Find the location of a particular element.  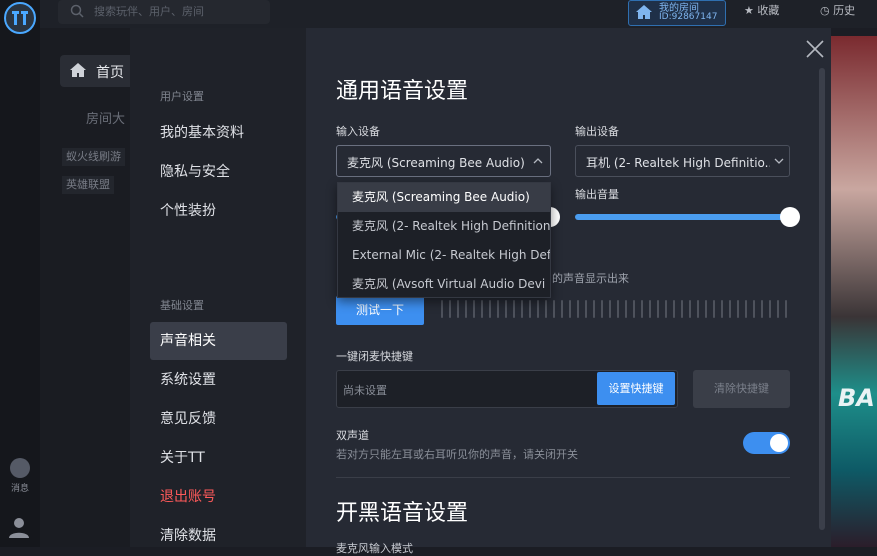

favorites-label: 收藏 is located at coordinates (768, 10).